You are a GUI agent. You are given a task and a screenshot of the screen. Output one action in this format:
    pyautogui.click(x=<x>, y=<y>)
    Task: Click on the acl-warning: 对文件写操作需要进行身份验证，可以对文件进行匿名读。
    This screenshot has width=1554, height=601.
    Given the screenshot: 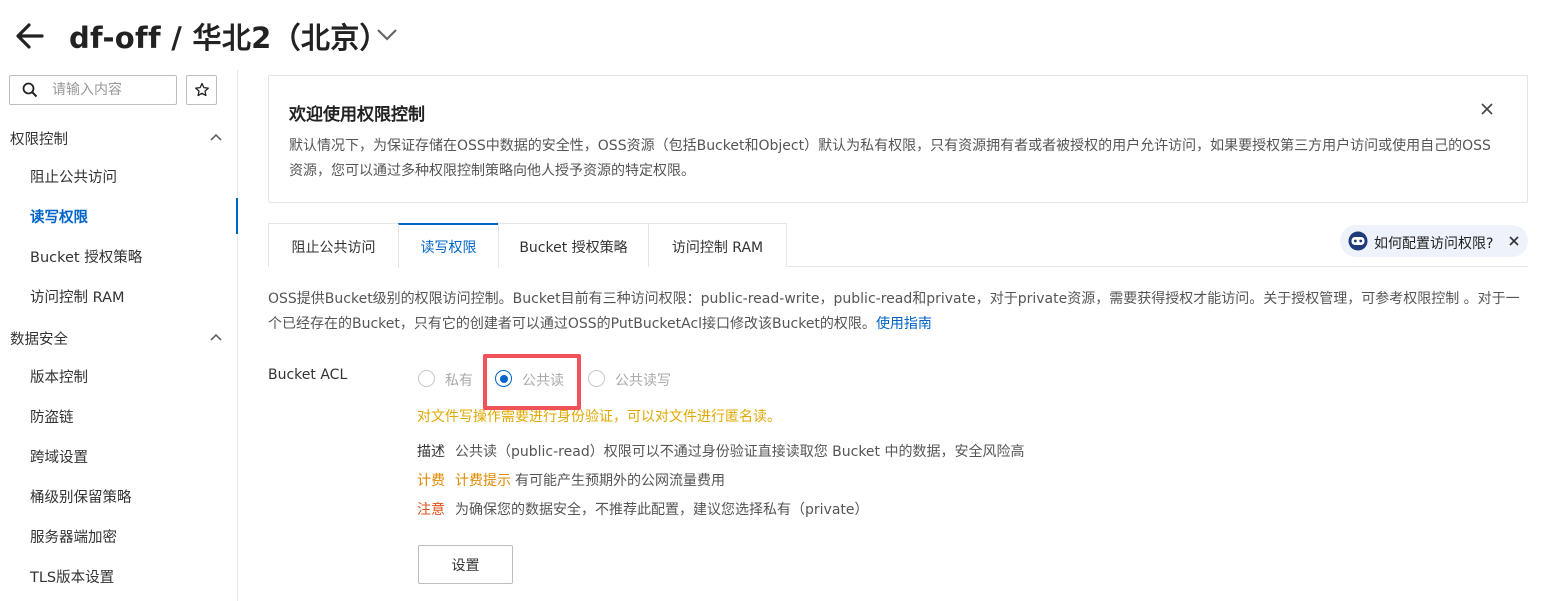 What is the action you would take?
    pyautogui.click(x=599, y=417)
    